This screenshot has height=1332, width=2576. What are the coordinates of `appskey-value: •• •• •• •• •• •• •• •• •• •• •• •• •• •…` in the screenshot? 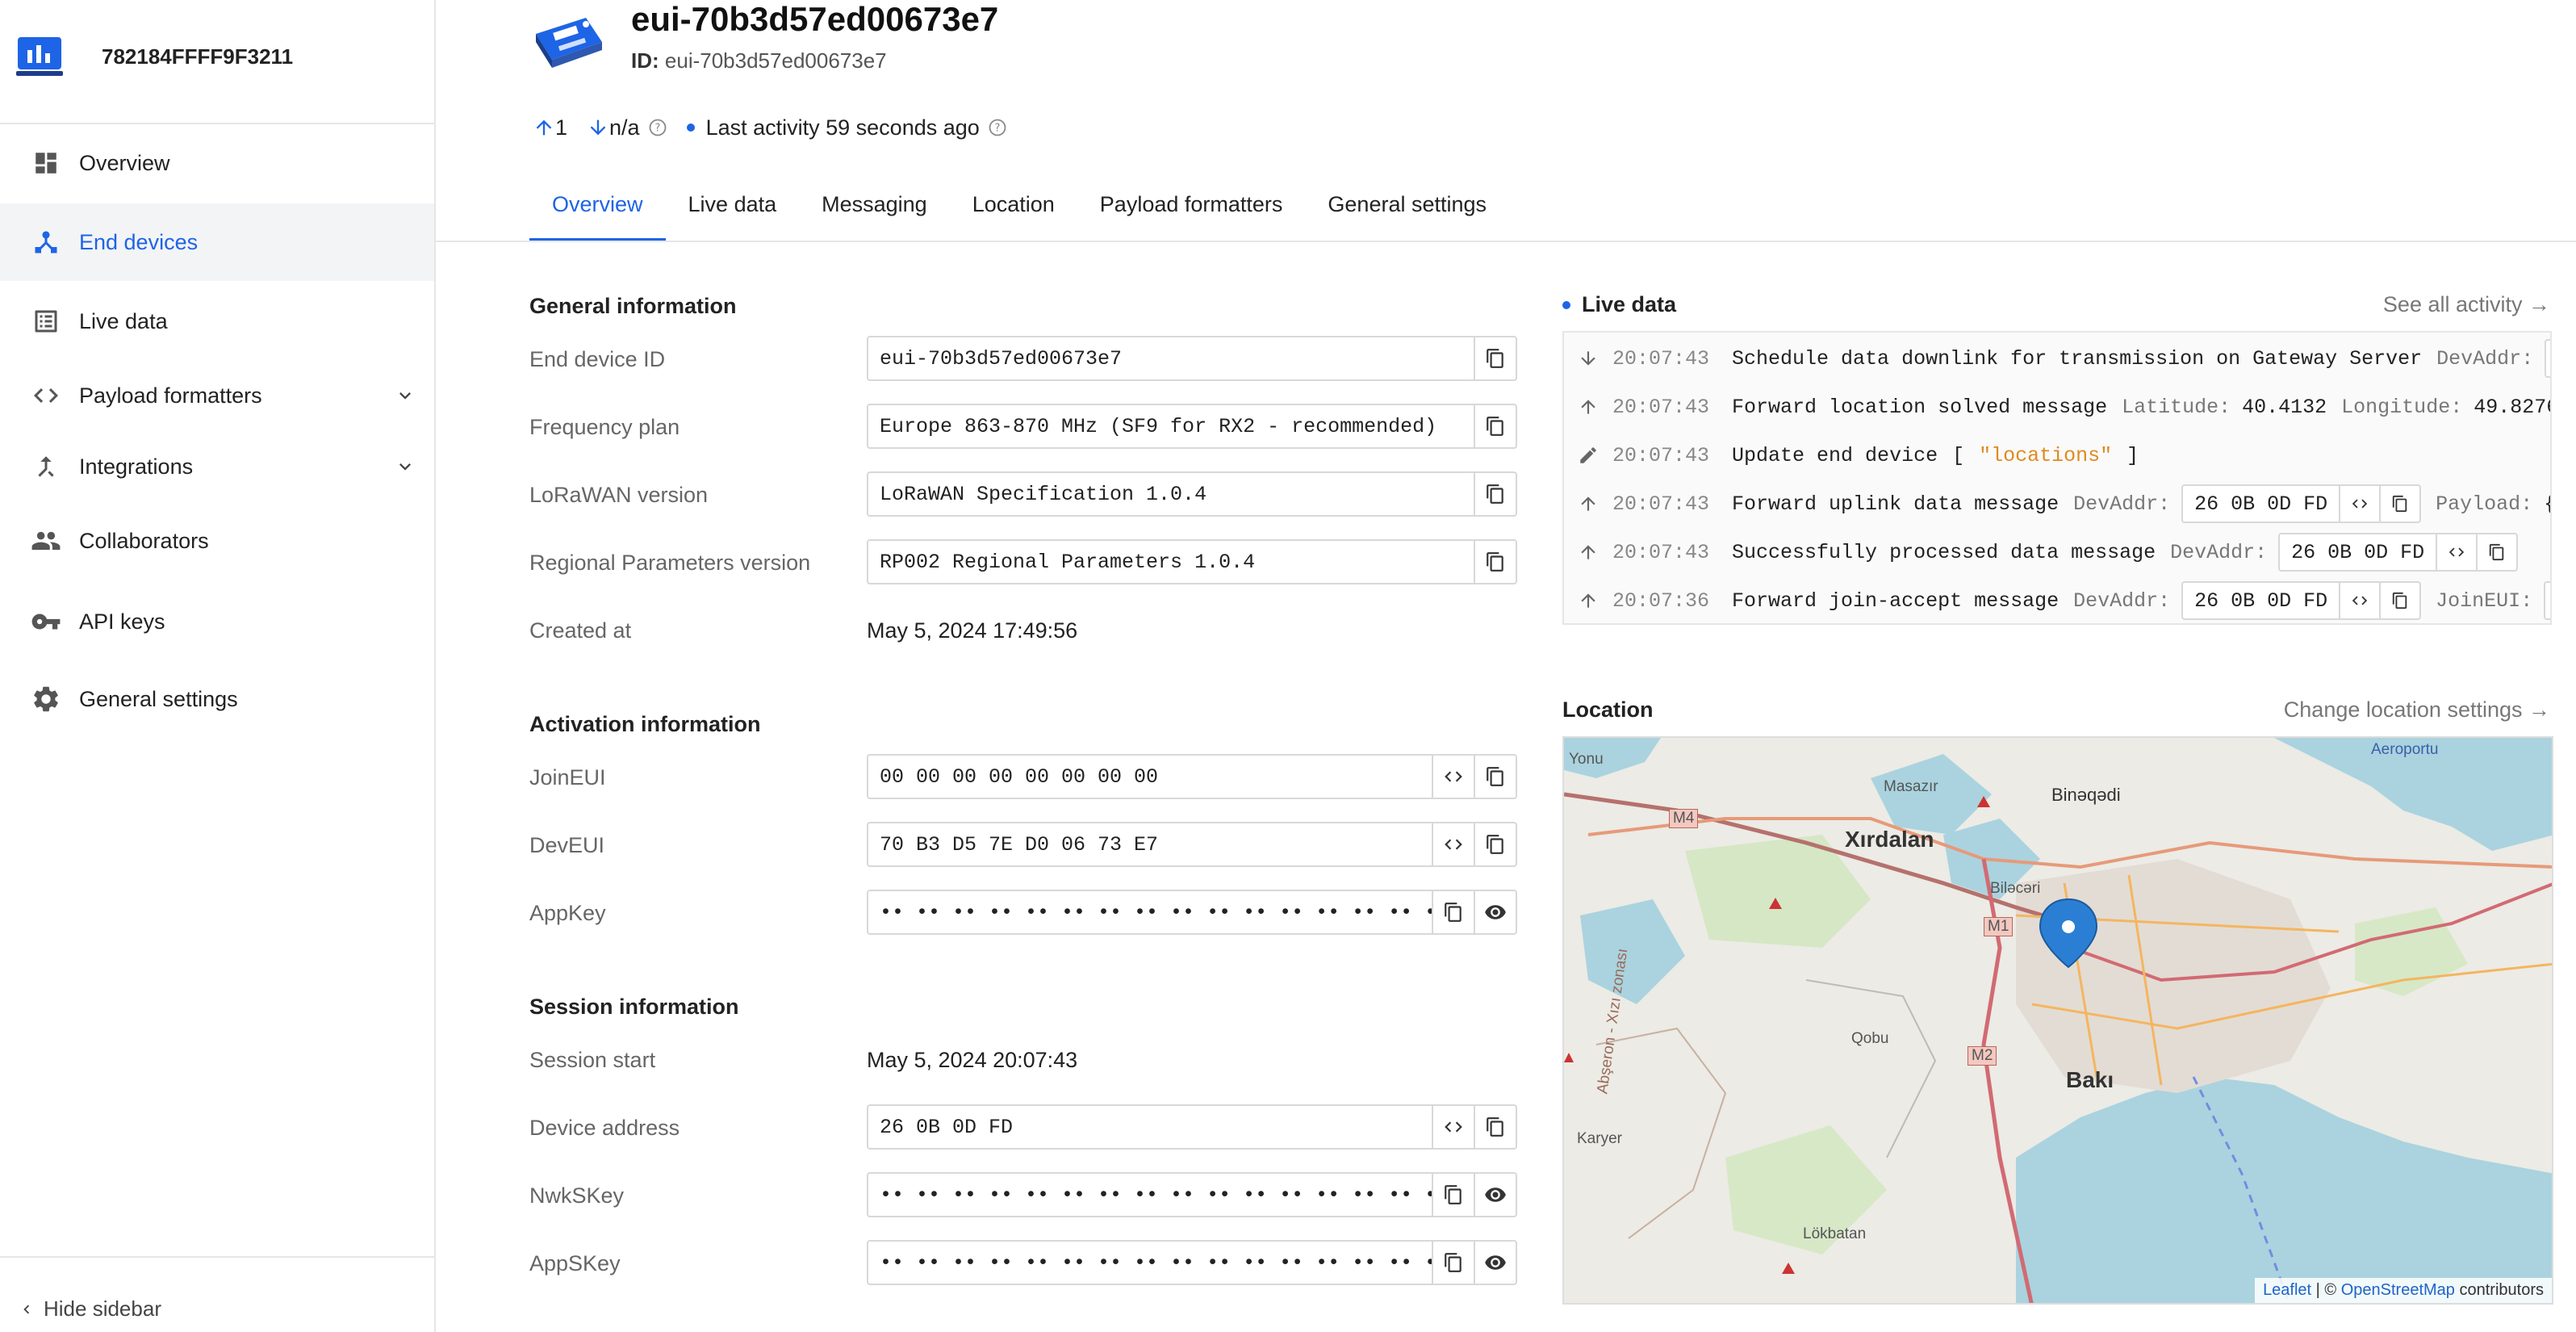 It's located at (1150, 1263).